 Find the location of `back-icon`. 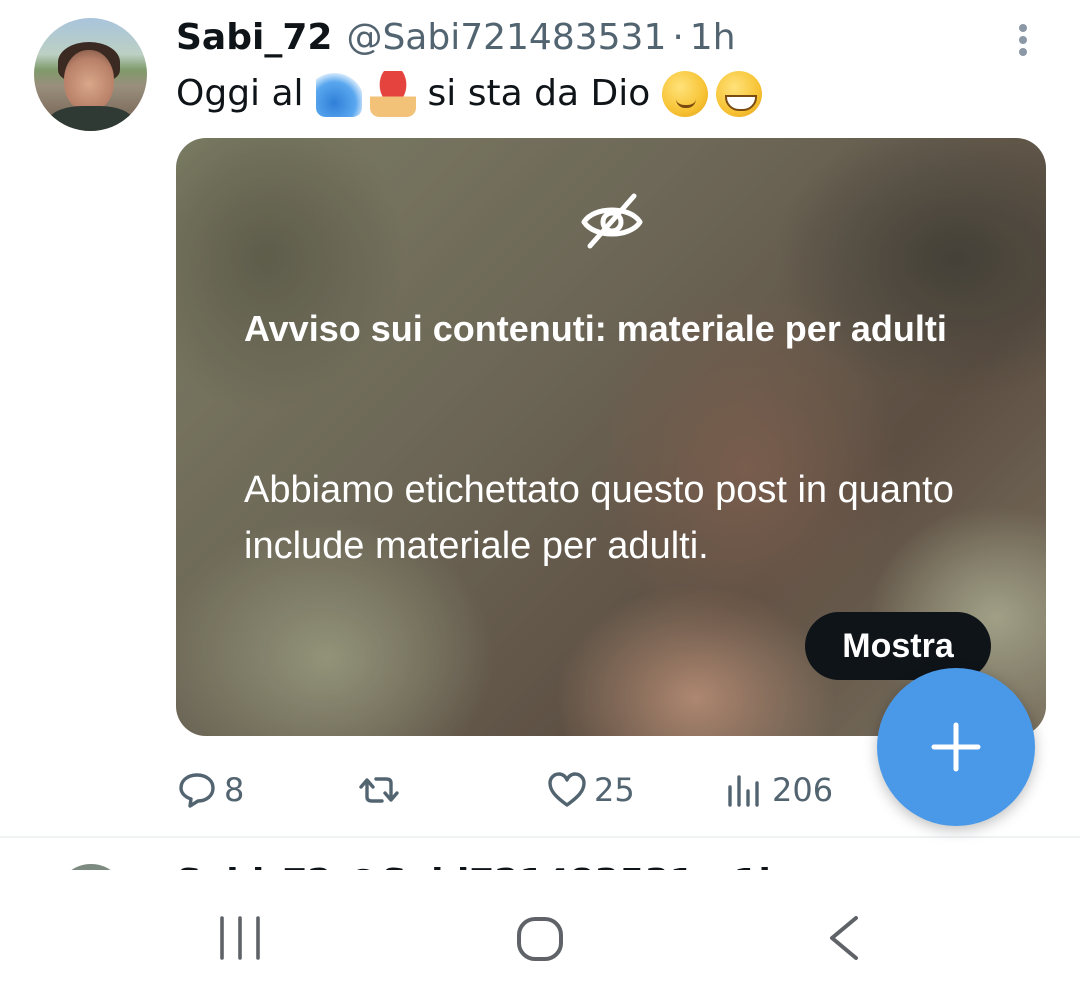

back-icon is located at coordinates (844, 938).